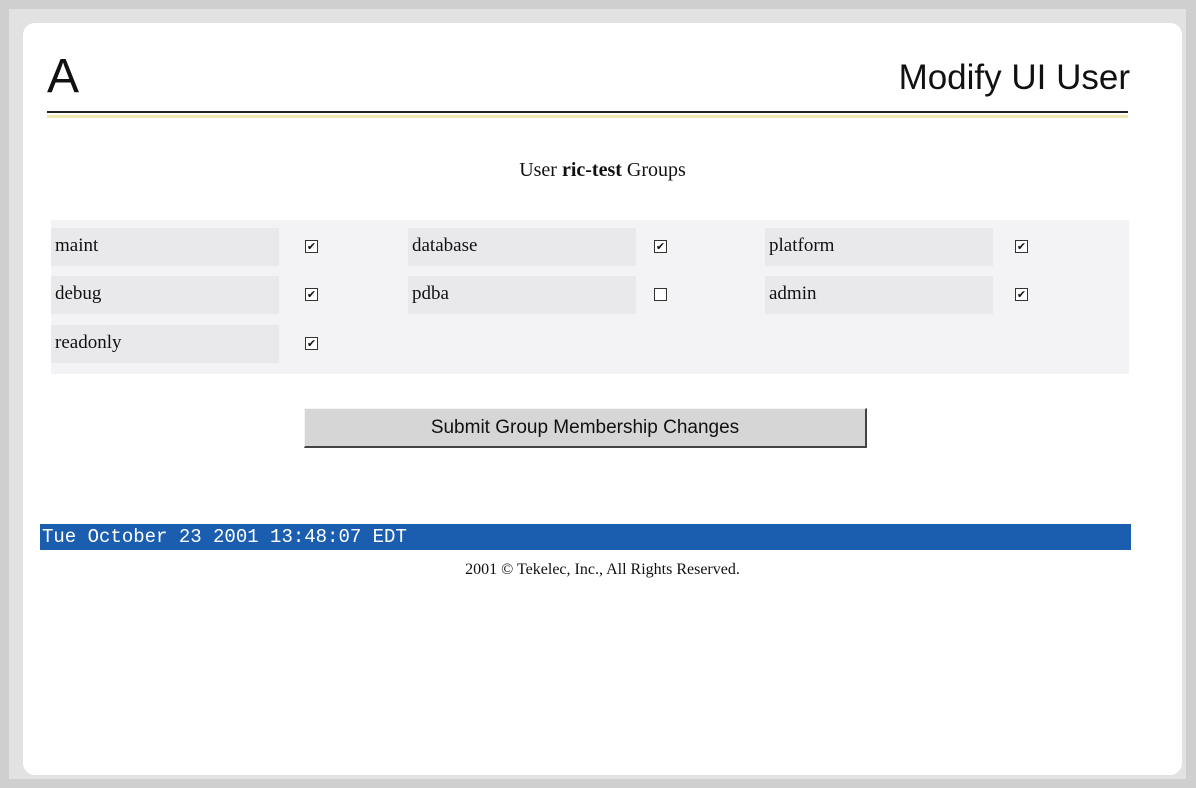 The height and width of the screenshot is (788, 1196). Describe the element at coordinates (656, 170) in the screenshot. I see `heading-suffix: Groups` at that location.